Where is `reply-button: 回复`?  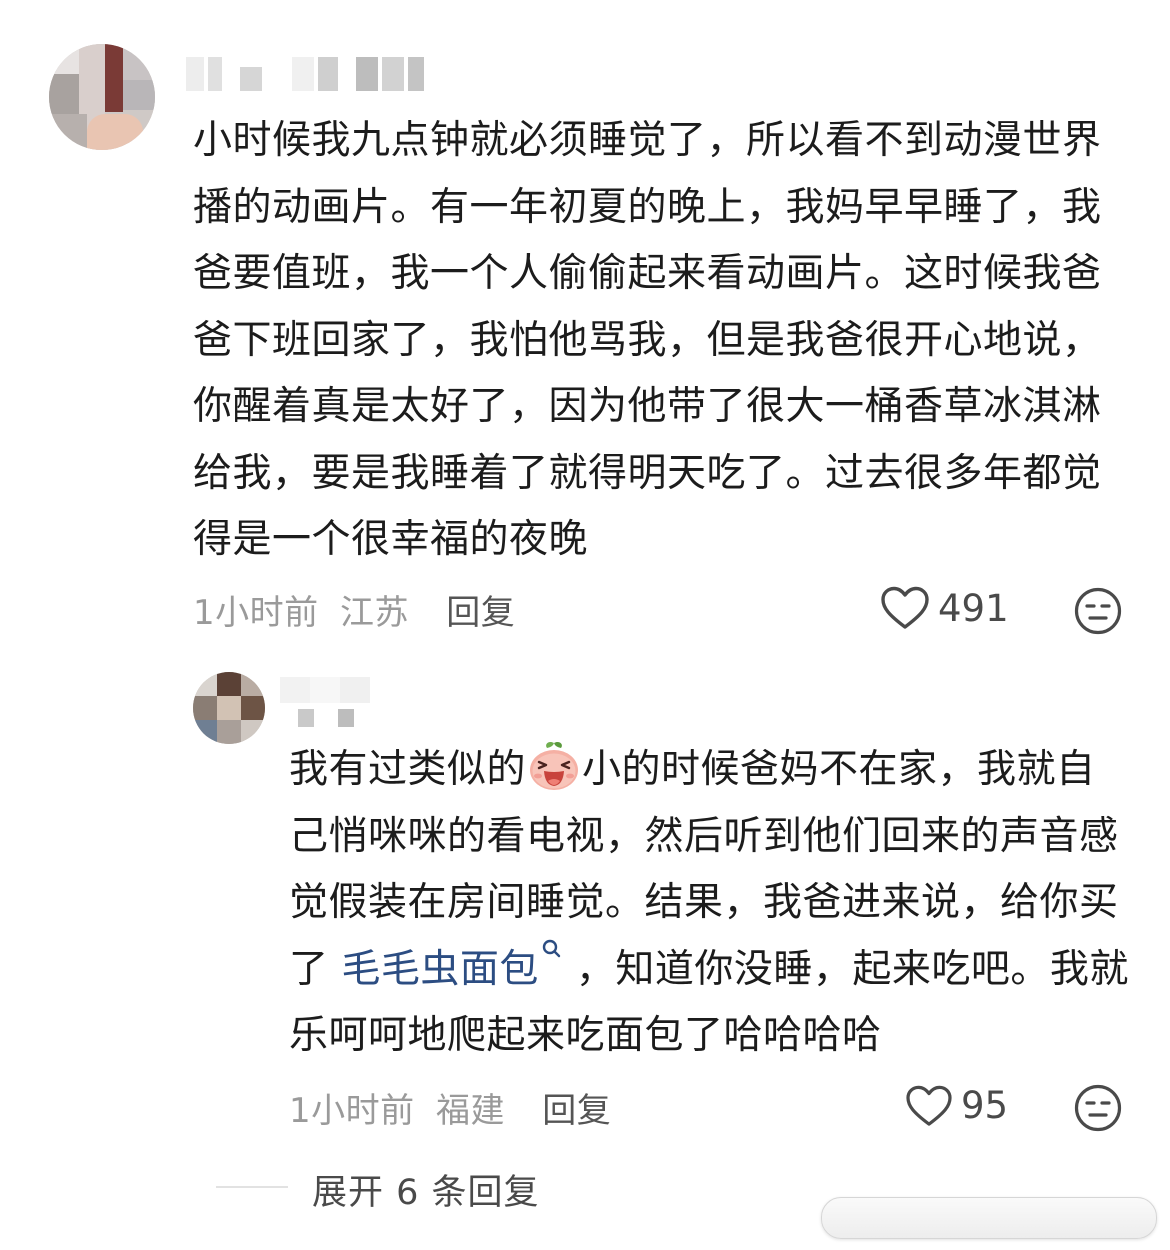 reply-button: 回复 is located at coordinates (480, 613).